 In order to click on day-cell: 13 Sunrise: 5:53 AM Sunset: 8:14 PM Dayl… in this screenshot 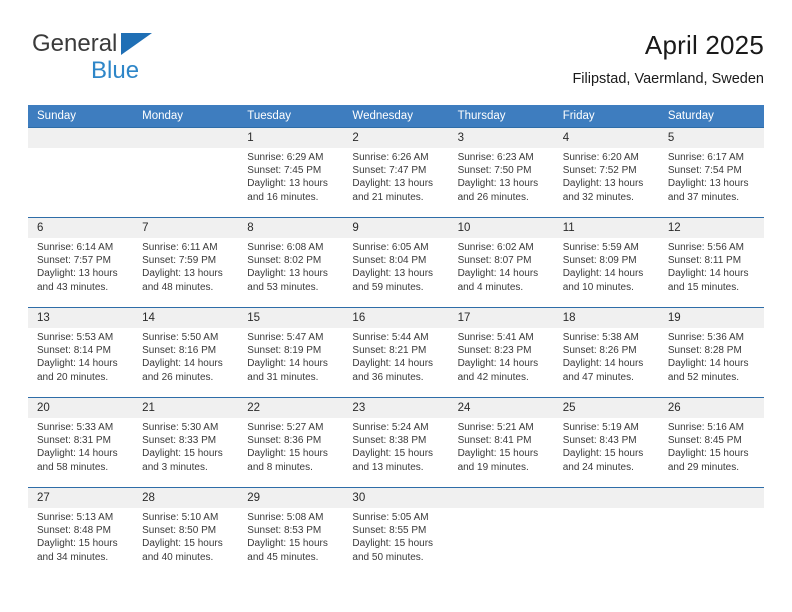, I will do `click(80, 352)`.